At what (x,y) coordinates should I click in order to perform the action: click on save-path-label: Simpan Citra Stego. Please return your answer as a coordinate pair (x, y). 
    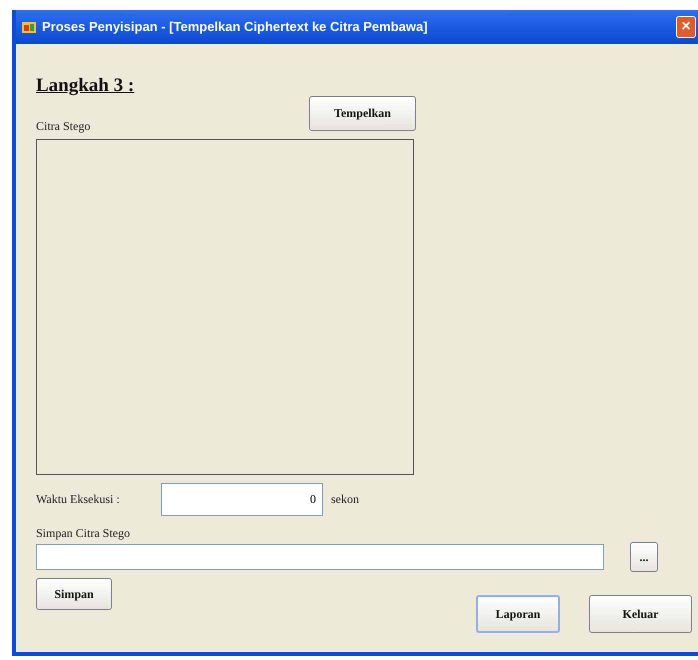
    Looking at the image, I should click on (83, 533).